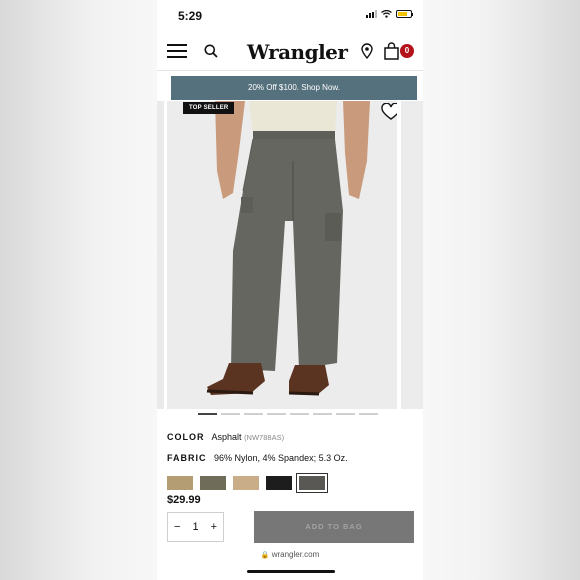 The width and height of the screenshot is (580, 580). I want to click on browser-url-bar: 🔒 wrangler.com, so click(290, 559).